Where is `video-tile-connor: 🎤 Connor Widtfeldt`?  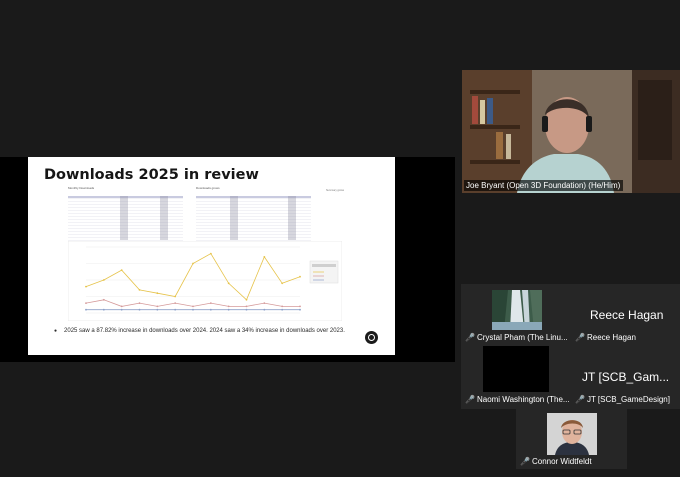
video-tile-connor: 🎤 Connor Widtfeldt is located at coordinates (571, 439).